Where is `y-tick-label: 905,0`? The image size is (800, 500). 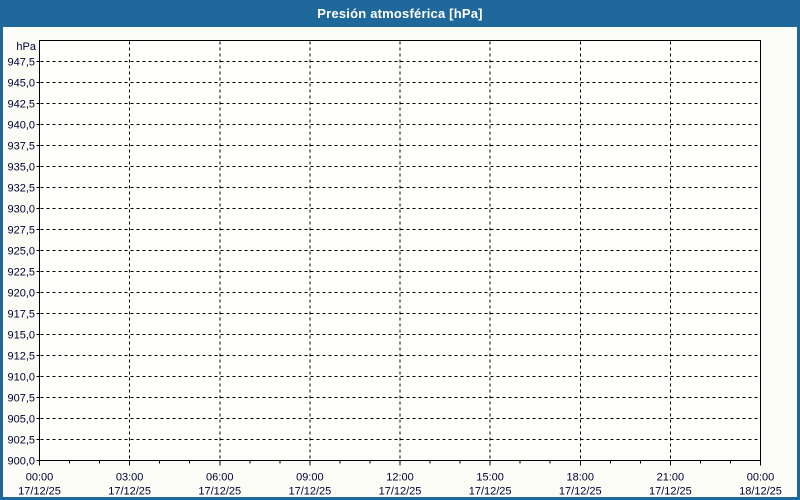 y-tick-label: 905,0 is located at coordinates (21, 420).